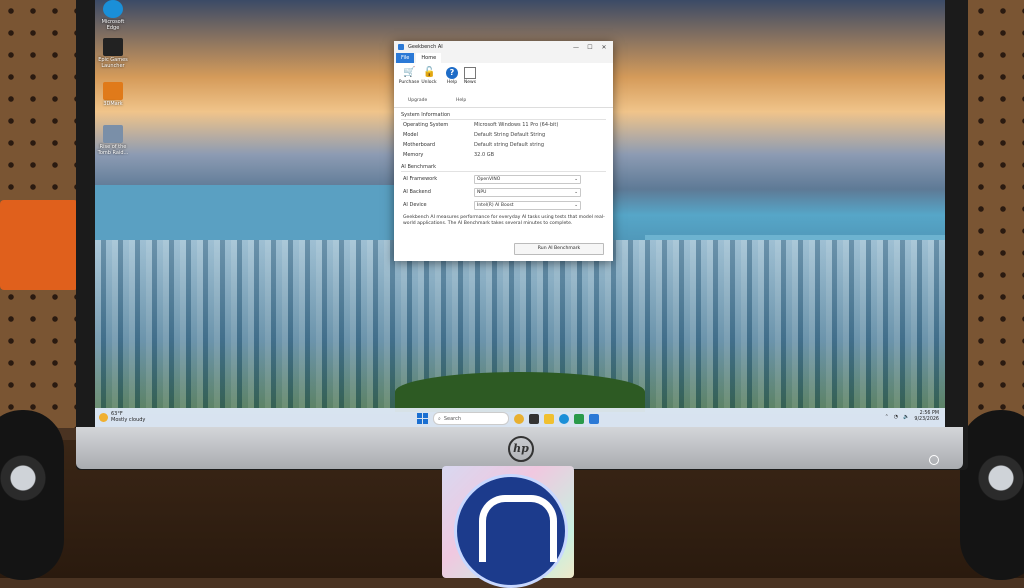 The image size is (1024, 588). Describe the element at coordinates (527, 205) in the screenshot. I see `ai-device-select: Intel(R) AI Boost ⌄` at that location.